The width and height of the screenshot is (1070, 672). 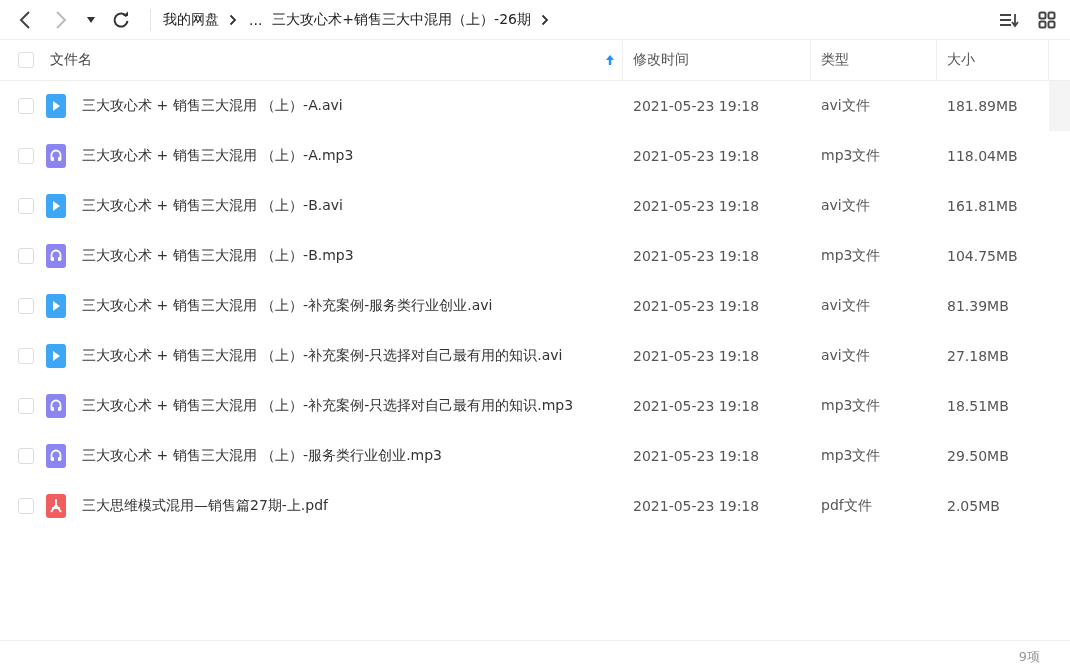 What do you see at coordinates (978, 456) in the screenshot?
I see `file-size: 29.50MB` at bounding box center [978, 456].